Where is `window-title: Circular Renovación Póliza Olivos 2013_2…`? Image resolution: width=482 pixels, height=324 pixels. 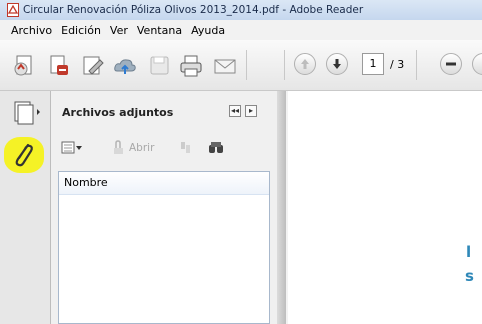
window-title: Circular Renovación Póliza Olivos 2013_2… is located at coordinates (193, 10).